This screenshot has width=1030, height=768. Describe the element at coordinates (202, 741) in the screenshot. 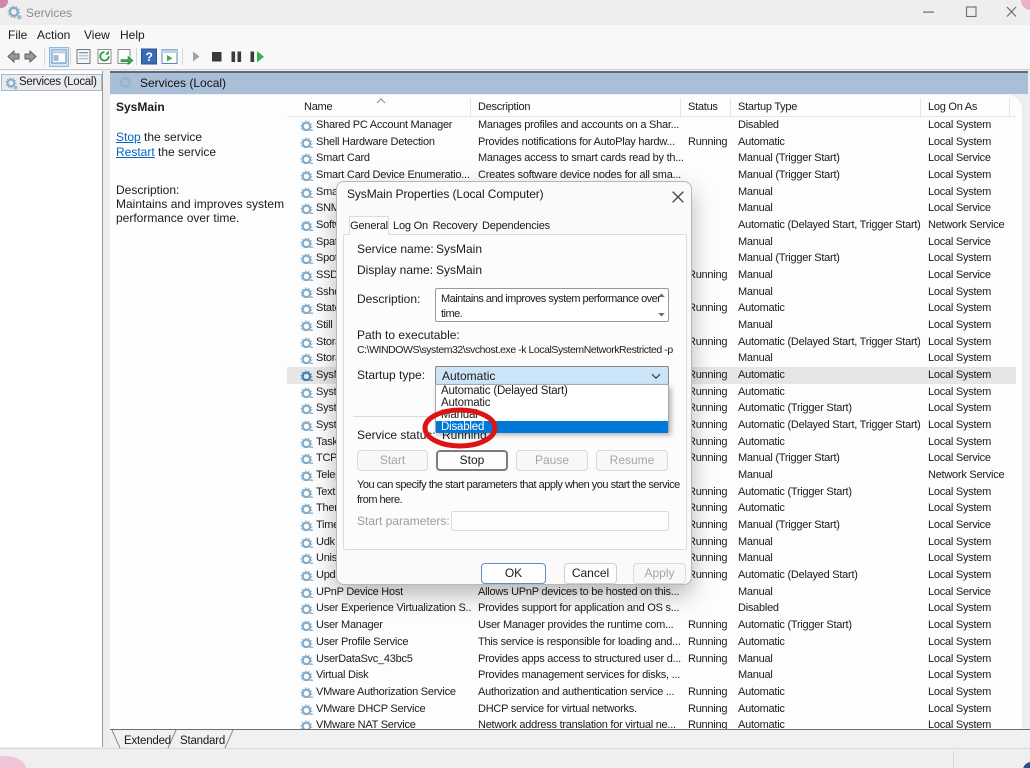

I see `svg-text: Standard` at that location.